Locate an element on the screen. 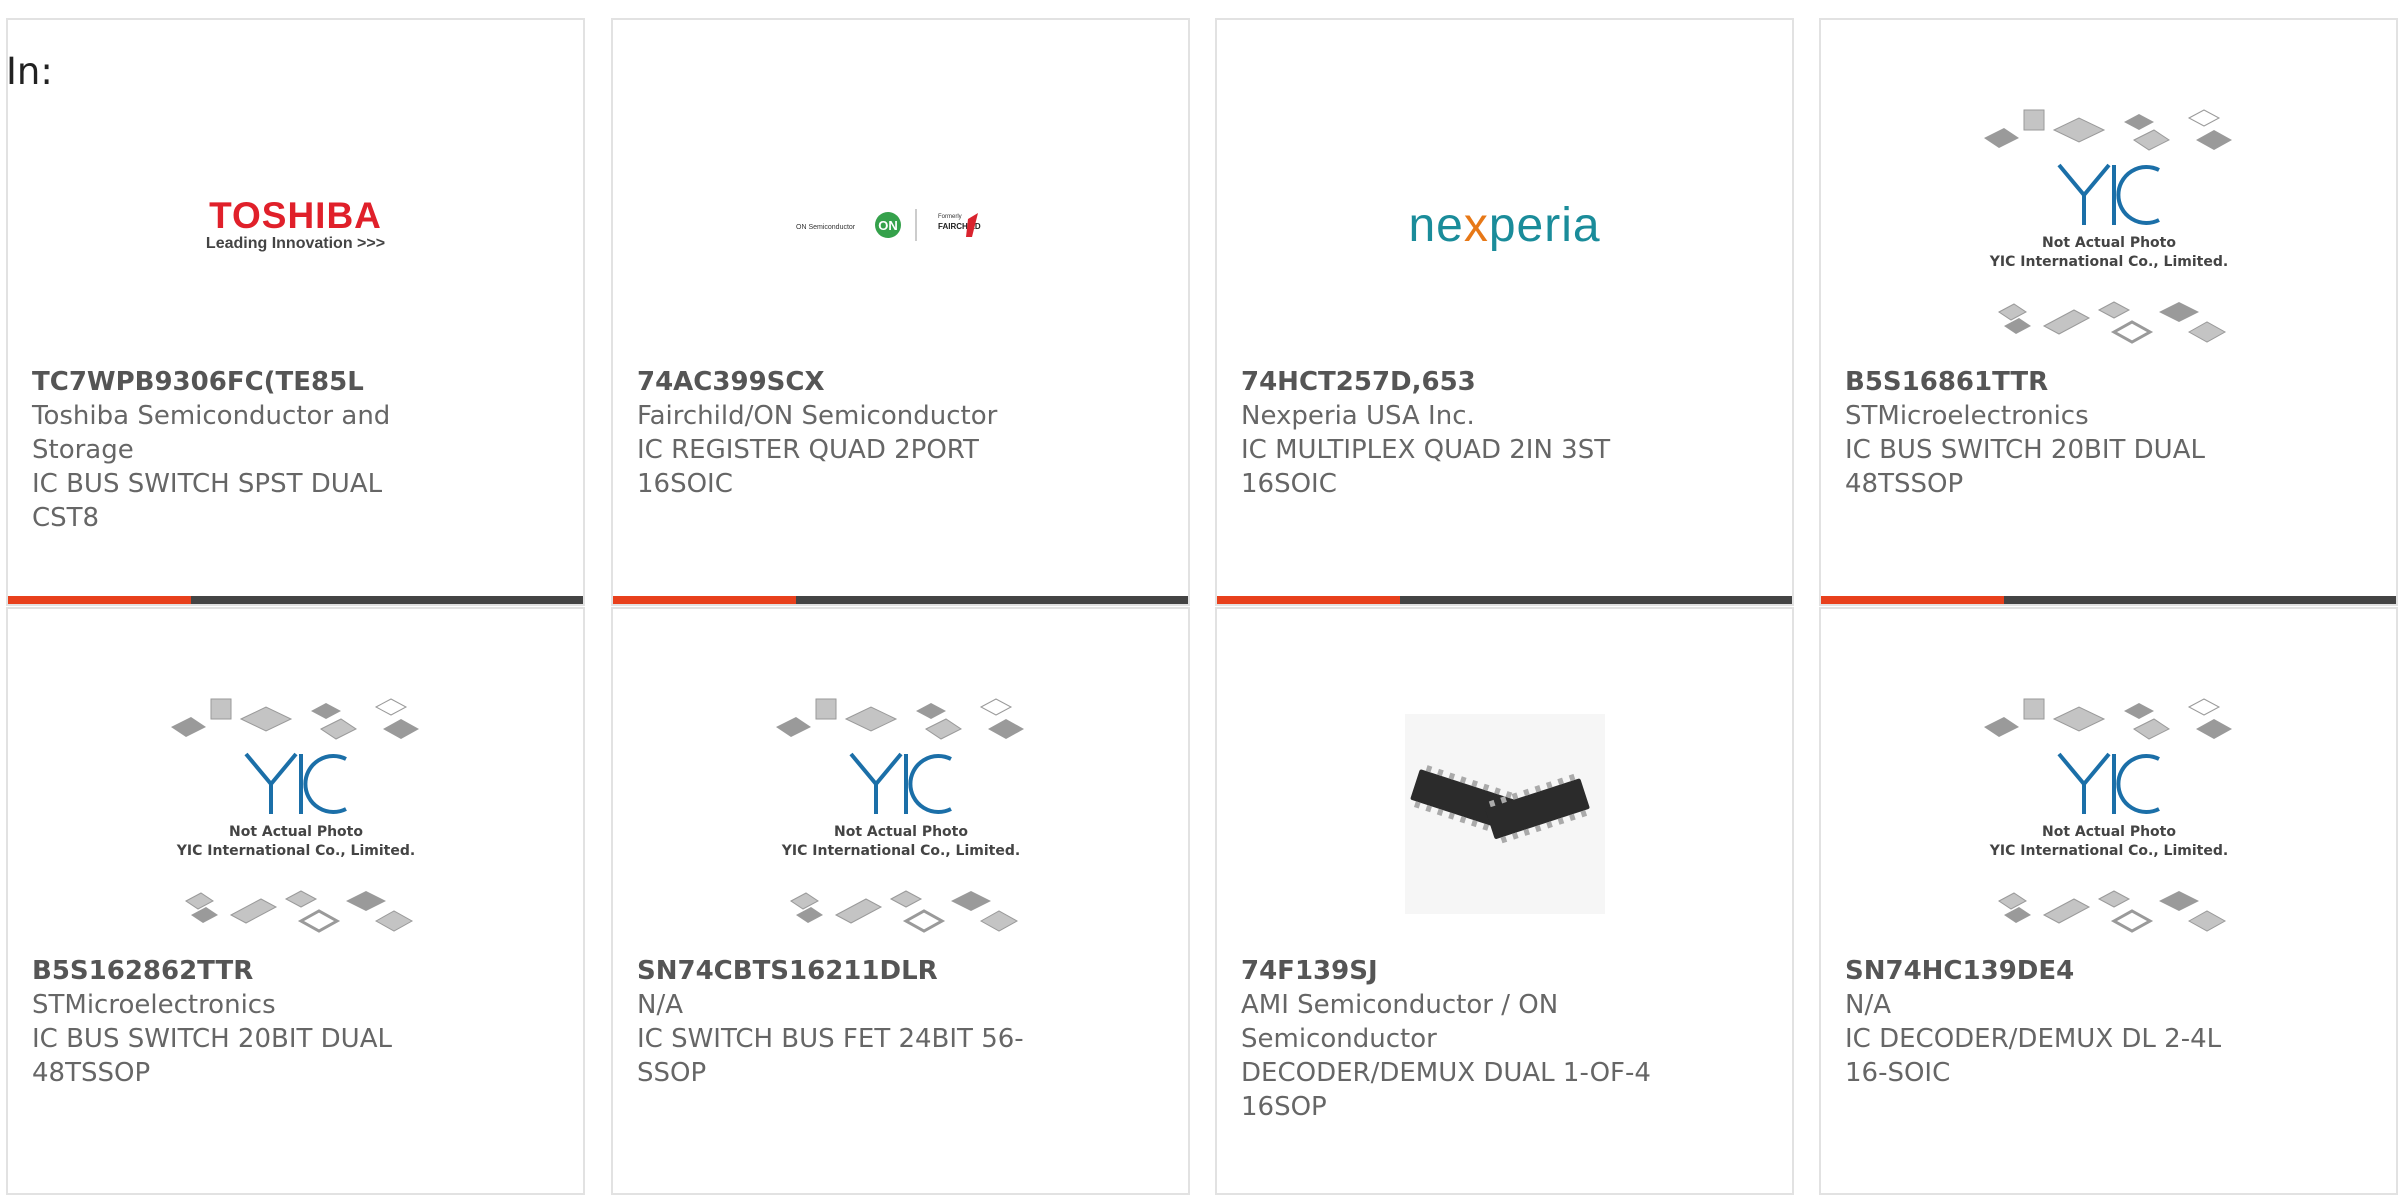  onsemi-fairchild-logo: ON Semiconductor ON Formerly FAIRCHILD is located at coordinates (888, 225).